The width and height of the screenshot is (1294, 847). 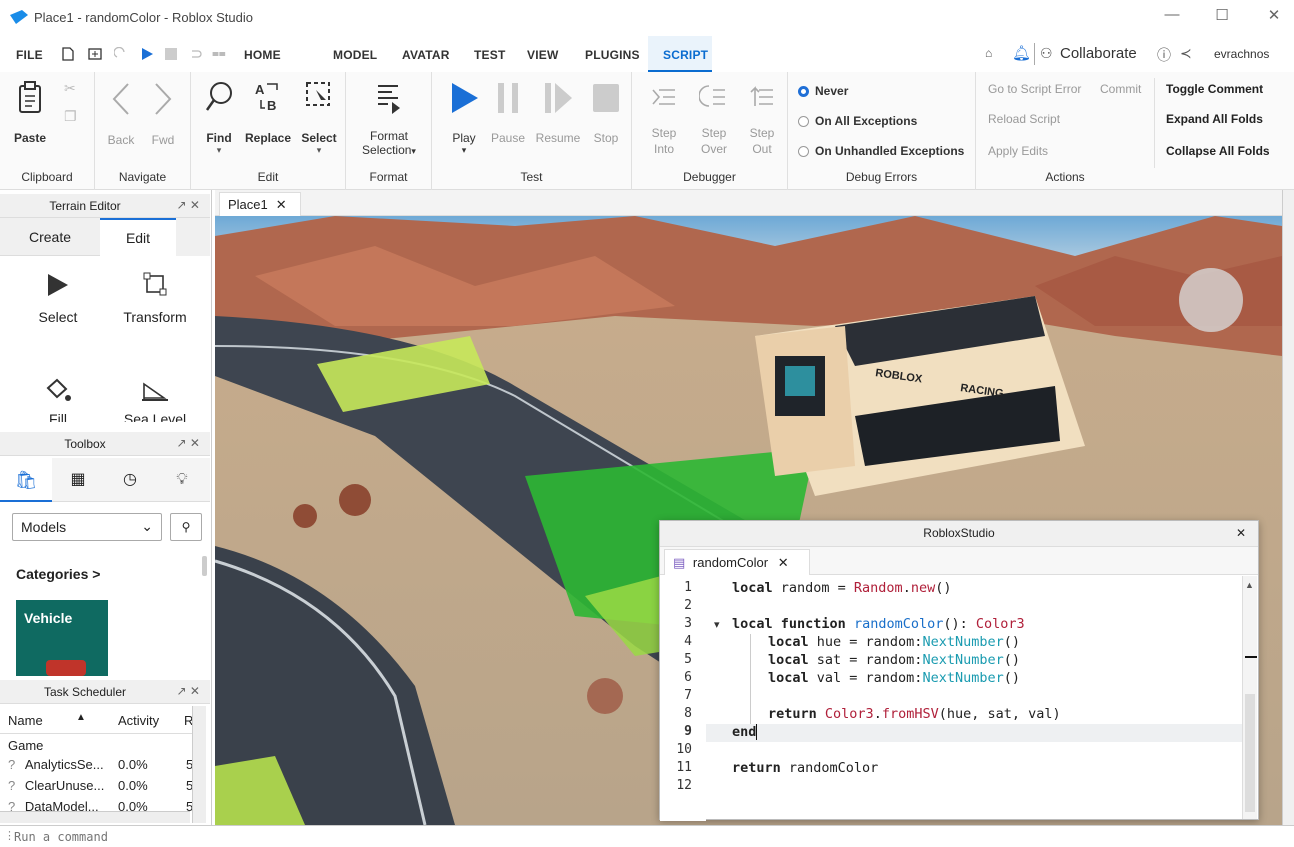 I want to click on cloud-icon: ⌂, so click(x=988, y=53).